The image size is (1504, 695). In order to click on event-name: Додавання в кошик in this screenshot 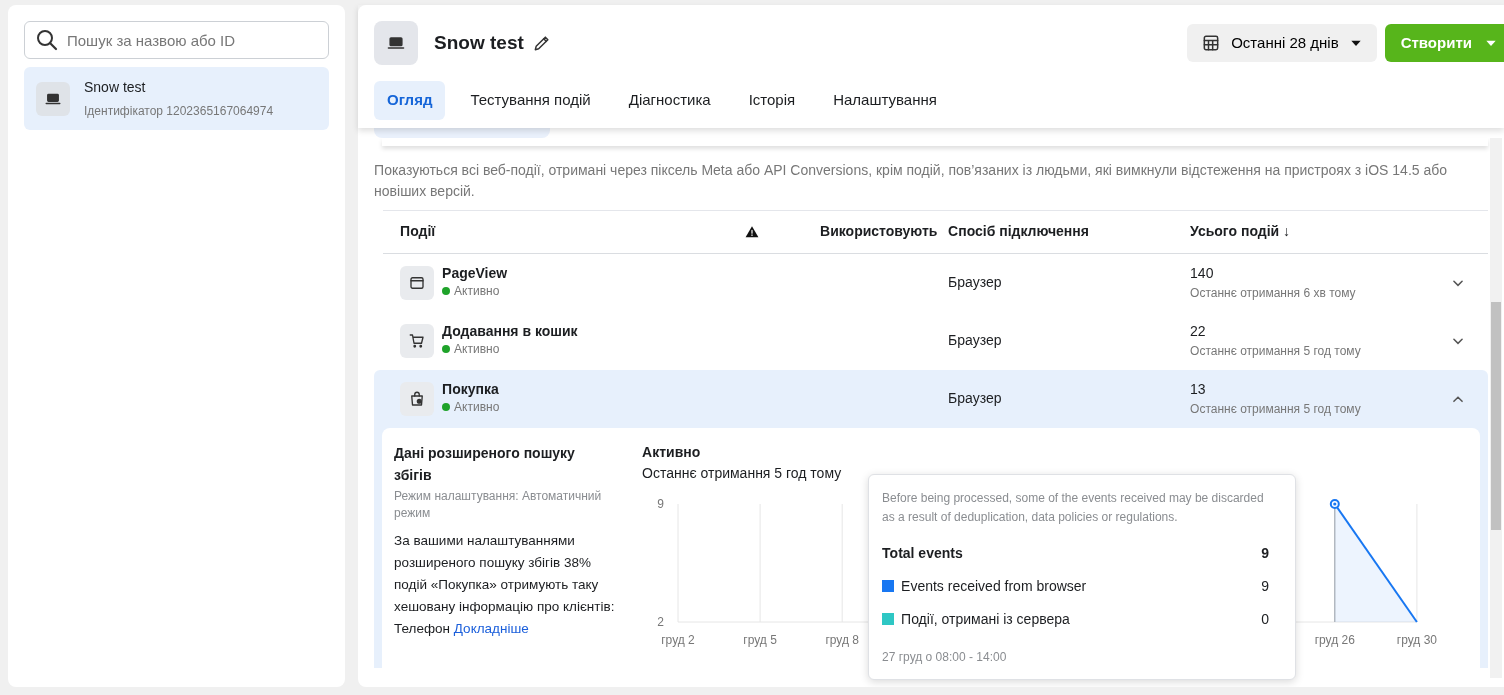, I will do `click(510, 331)`.